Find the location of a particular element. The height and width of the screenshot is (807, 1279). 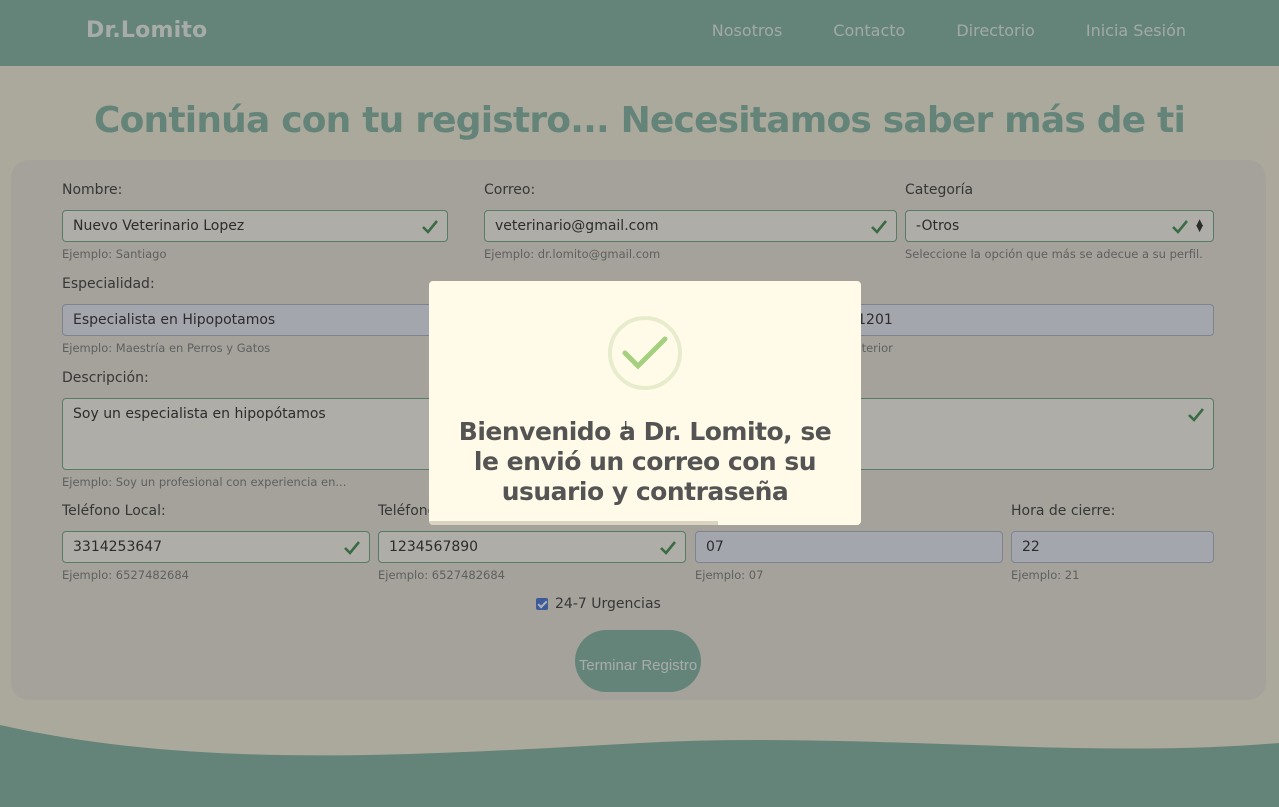

timer-progress-bar is located at coordinates (645, 523).